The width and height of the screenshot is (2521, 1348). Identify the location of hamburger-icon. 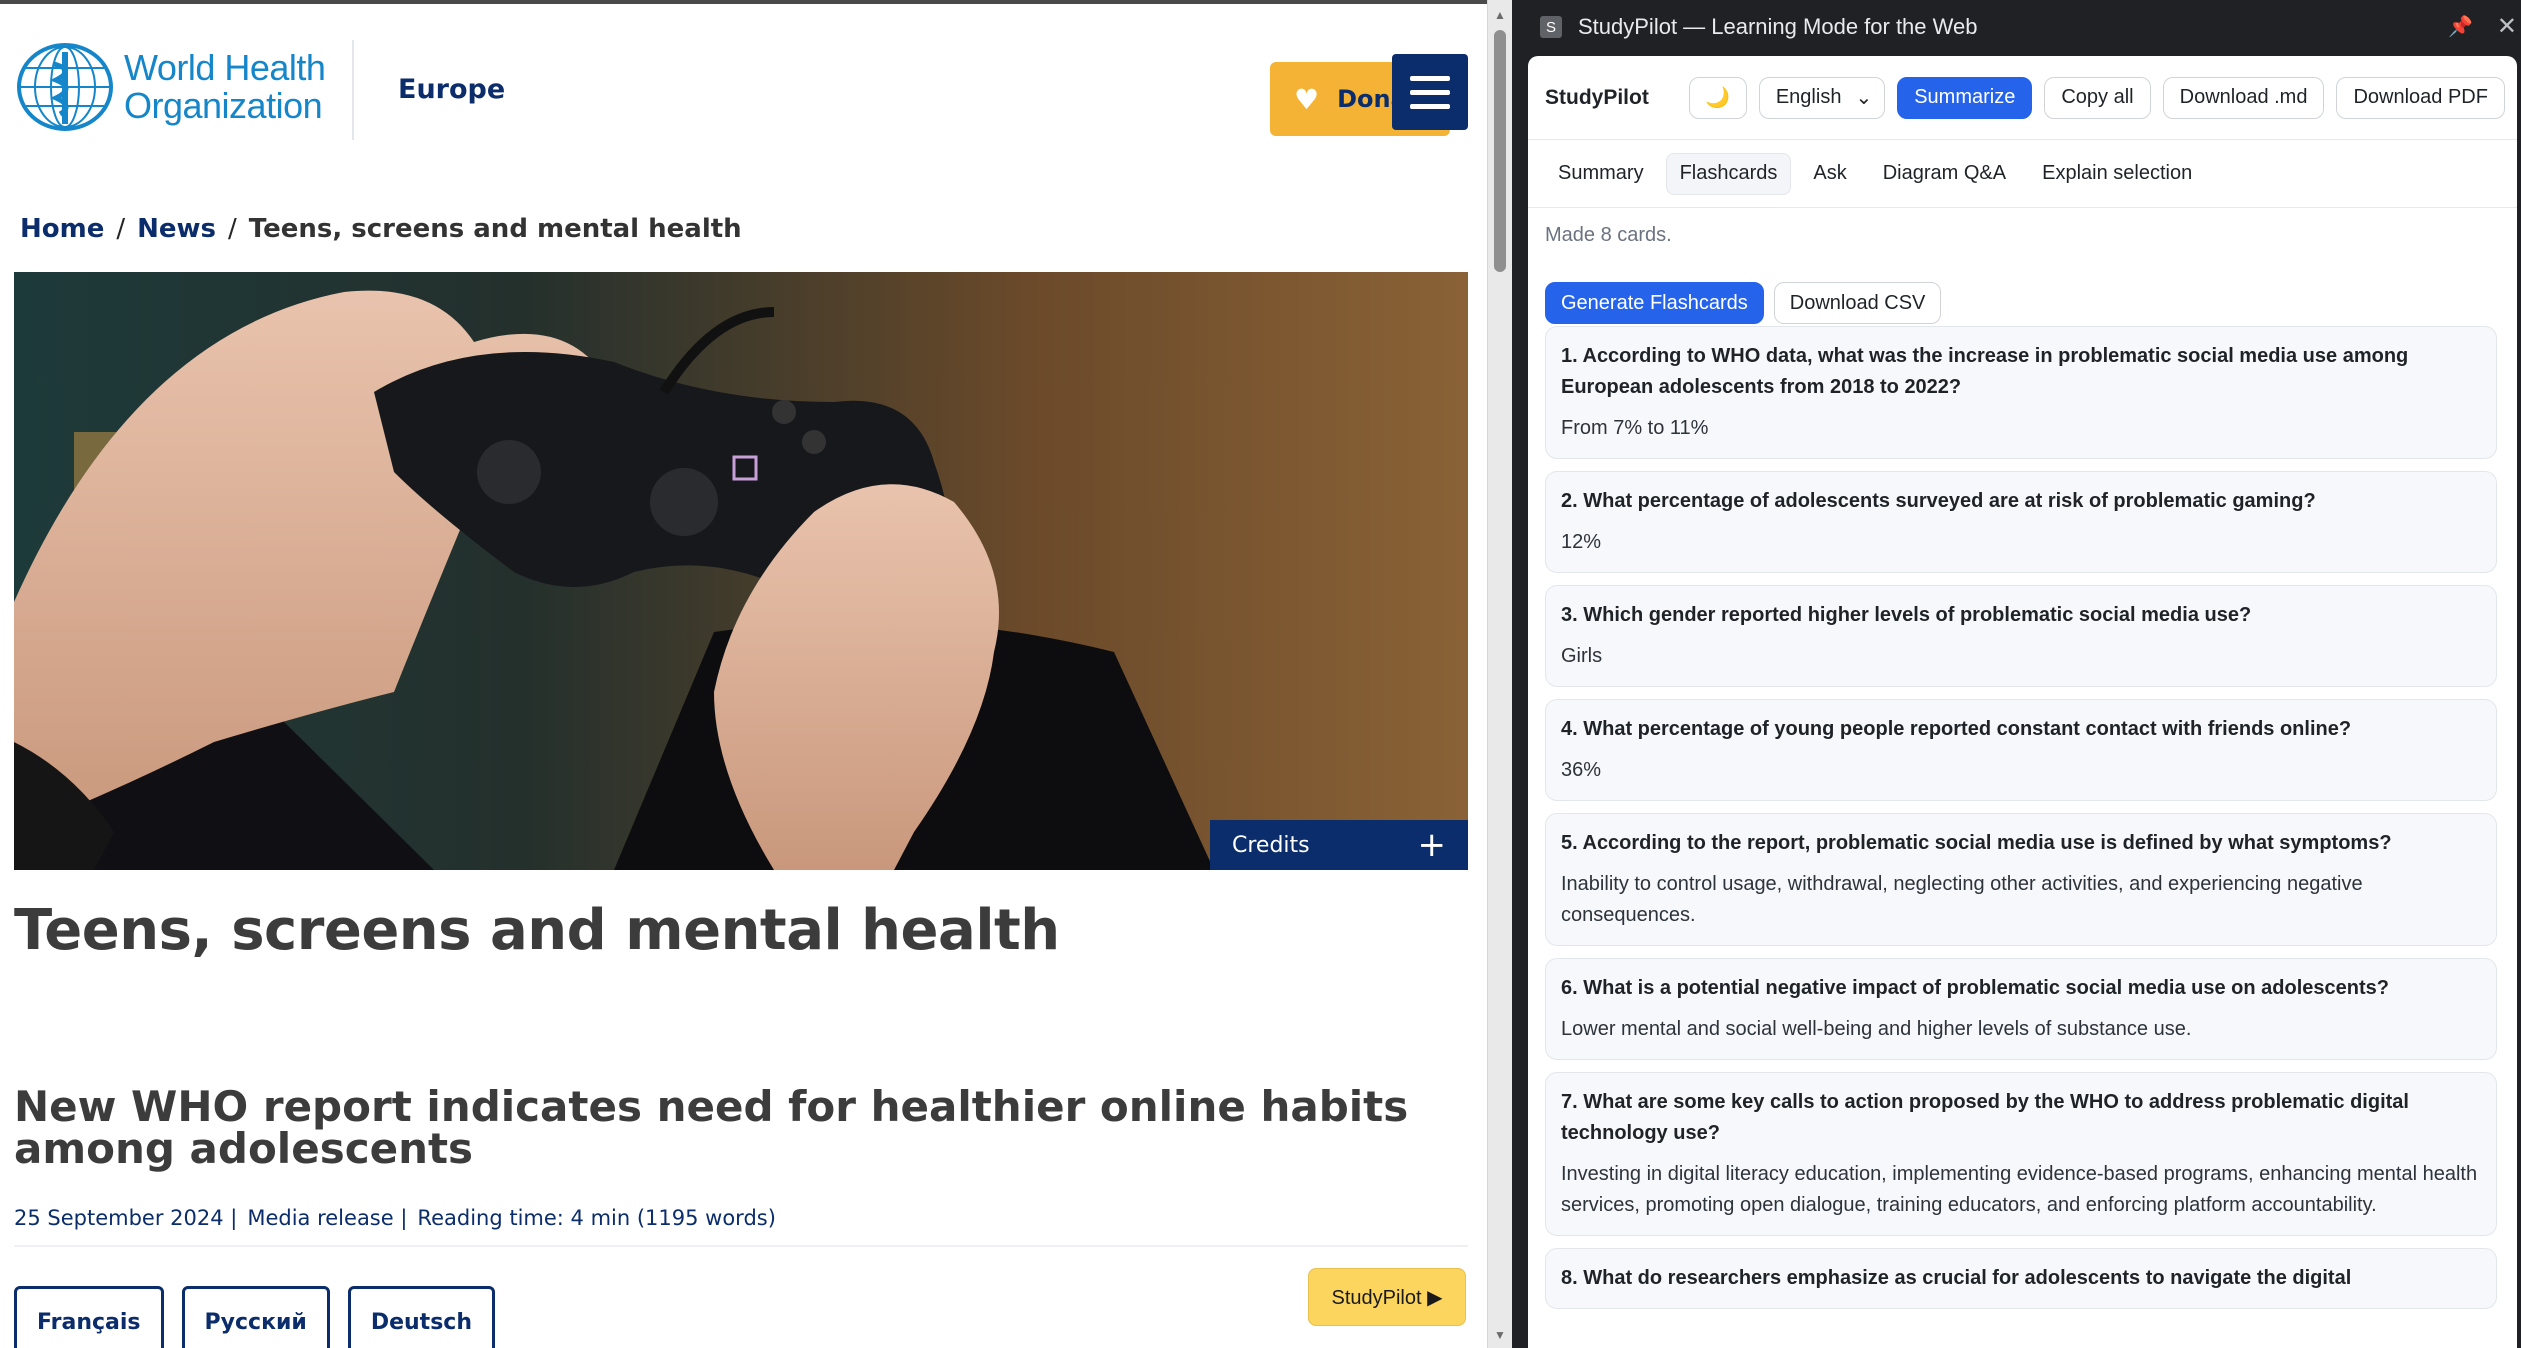
(1430, 78).